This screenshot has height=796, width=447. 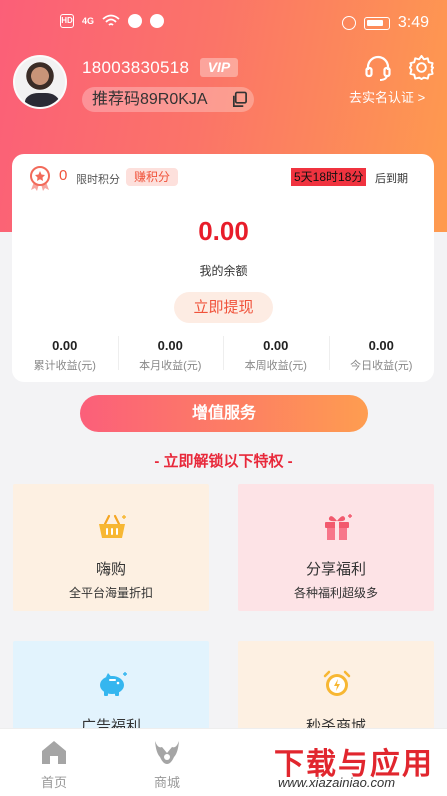 What do you see at coordinates (67, 21) in the screenshot?
I see `hd-icon: HD` at bounding box center [67, 21].